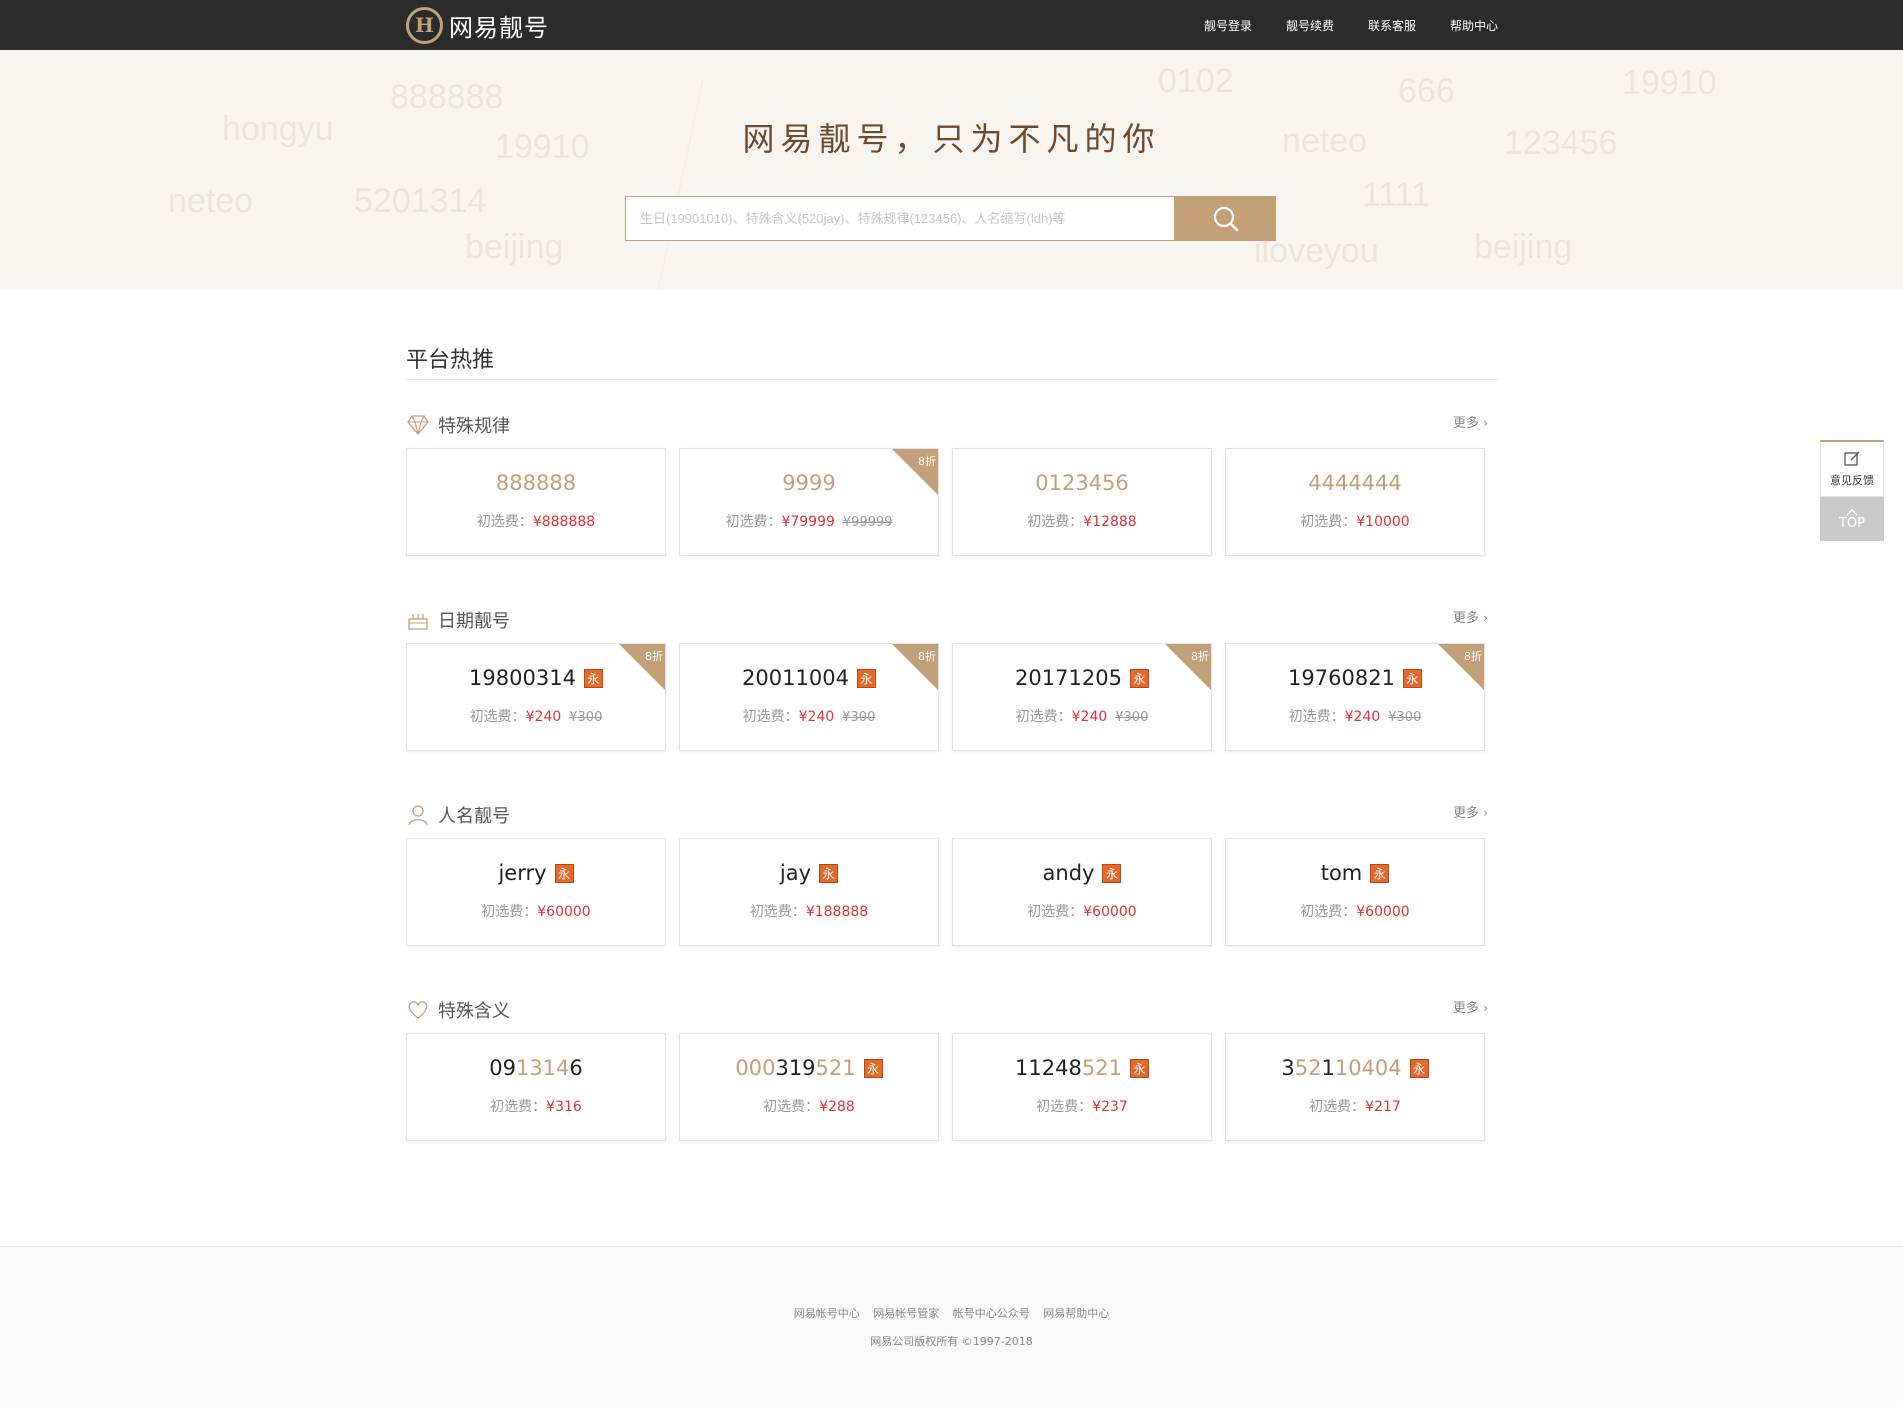 This screenshot has height=1407, width=1903. Describe the element at coordinates (1082, 892) in the screenshot. I see `number-card: andy 永初选费：¥60000` at that location.